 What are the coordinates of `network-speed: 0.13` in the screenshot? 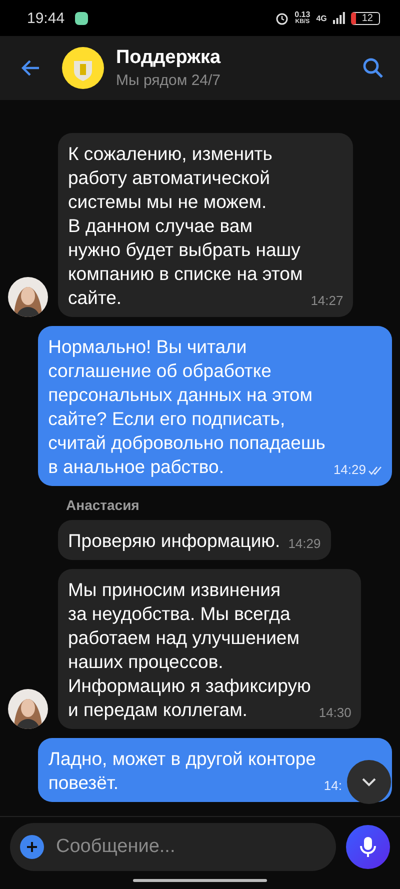 It's located at (302, 14).